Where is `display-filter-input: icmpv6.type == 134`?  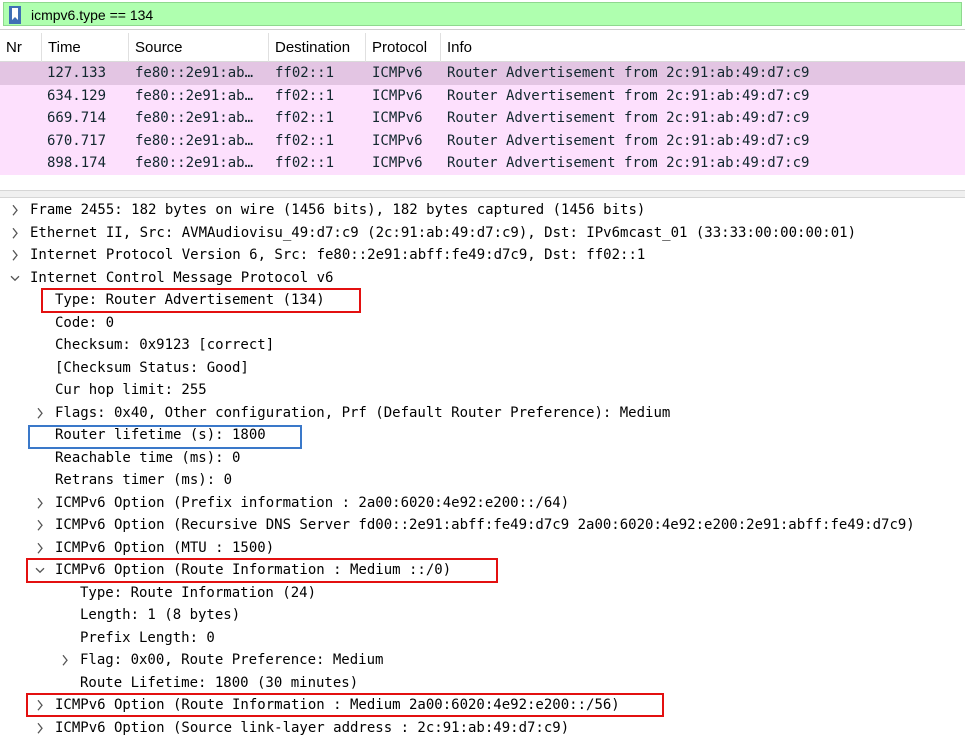
display-filter-input: icmpv6.type == 134 is located at coordinates (482, 14).